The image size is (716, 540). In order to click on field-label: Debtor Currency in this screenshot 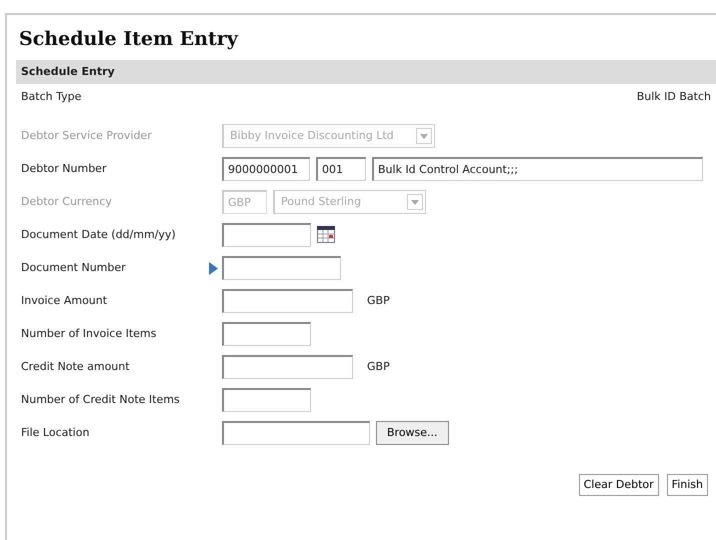, I will do `click(66, 202)`.